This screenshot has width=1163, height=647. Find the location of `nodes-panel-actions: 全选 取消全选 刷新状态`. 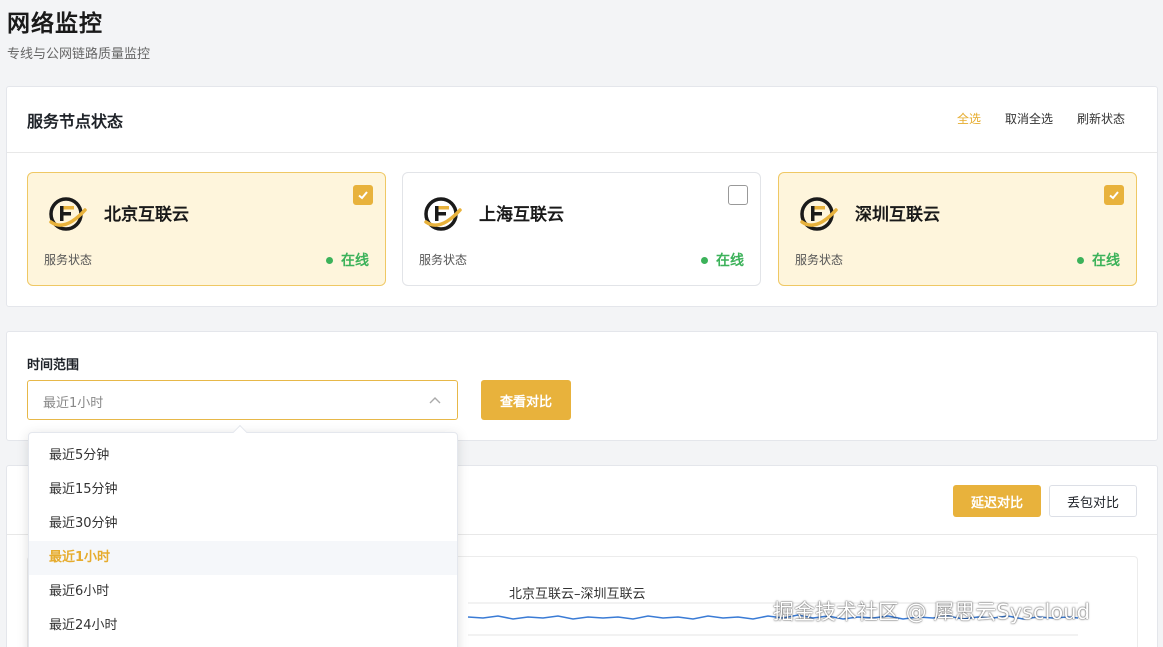

nodes-panel-actions: 全选 取消全选 刷新状态 is located at coordinates (1041, 119).